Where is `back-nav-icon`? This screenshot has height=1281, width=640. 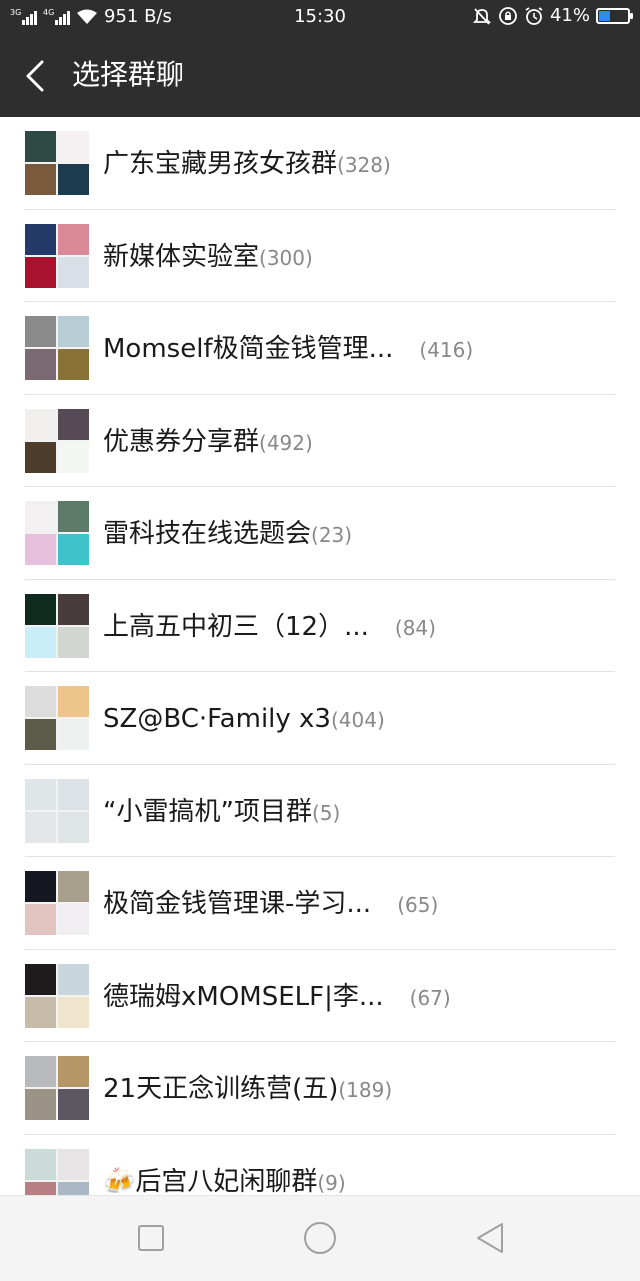
back-nav-icon is located at coordinates (490, 1238).